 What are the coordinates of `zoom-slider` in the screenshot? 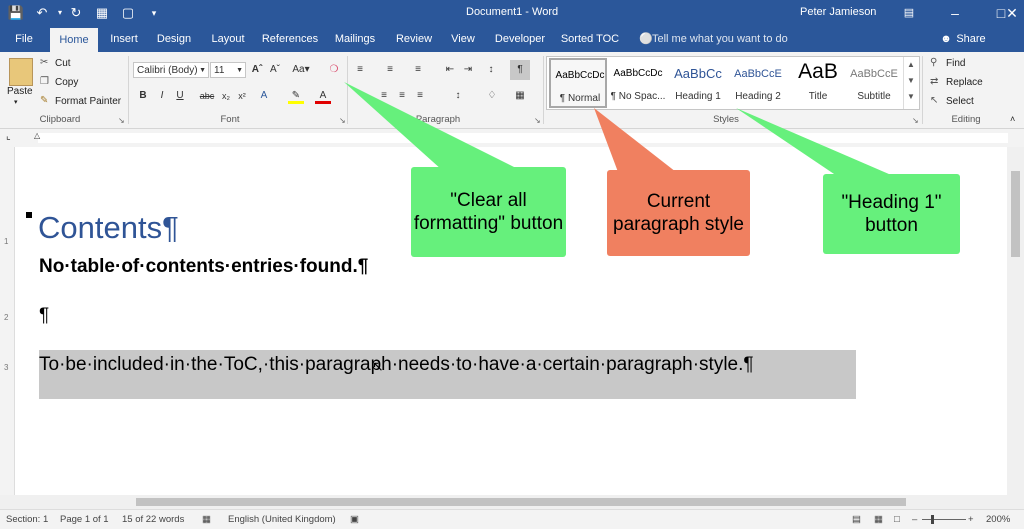 It's located at (944, 519).